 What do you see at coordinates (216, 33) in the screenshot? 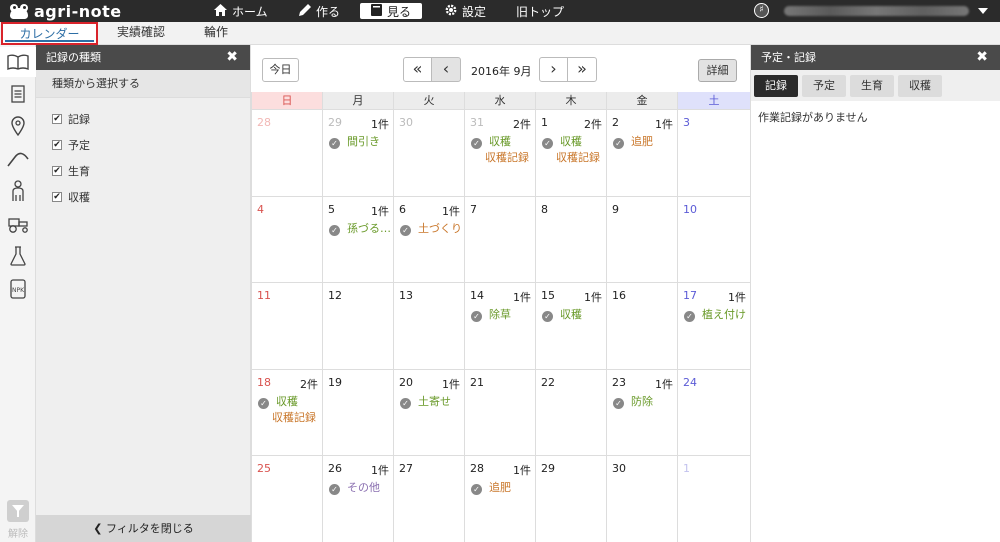
I see `tab-rotation: 輪作` at bounding box center [216, 33].